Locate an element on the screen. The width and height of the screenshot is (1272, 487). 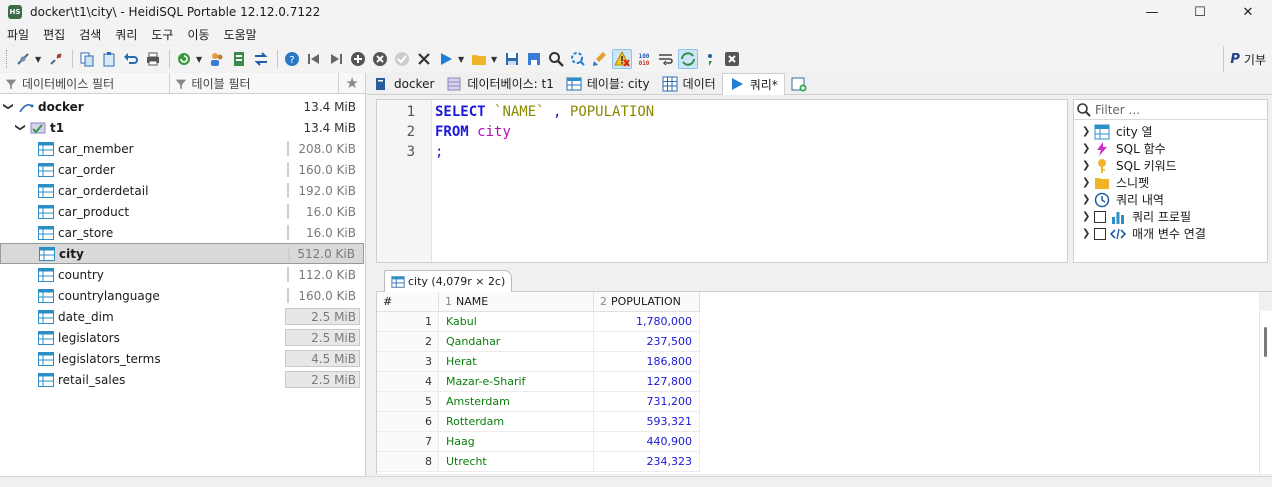
table-row: 3 Herat 186,800 is located at coordinates (538, 362).